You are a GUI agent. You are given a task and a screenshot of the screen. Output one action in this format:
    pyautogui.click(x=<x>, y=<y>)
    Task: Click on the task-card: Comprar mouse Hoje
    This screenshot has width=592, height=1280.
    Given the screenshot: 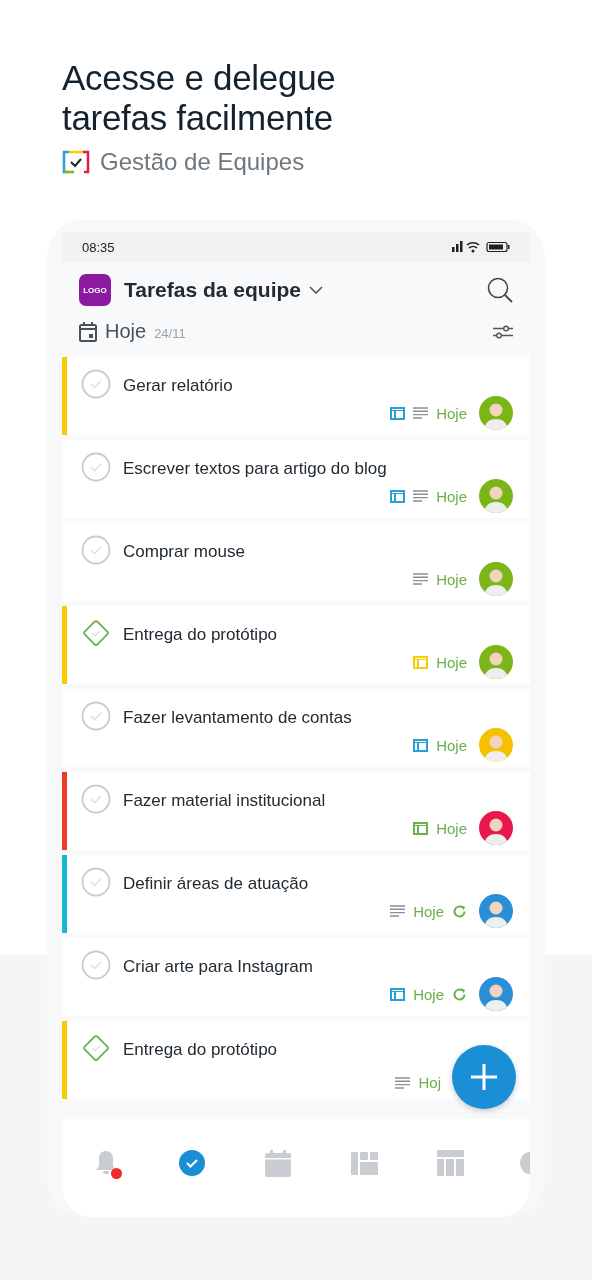 What is the action you would take?
    pyautogui.click(x=296, y=562)
    